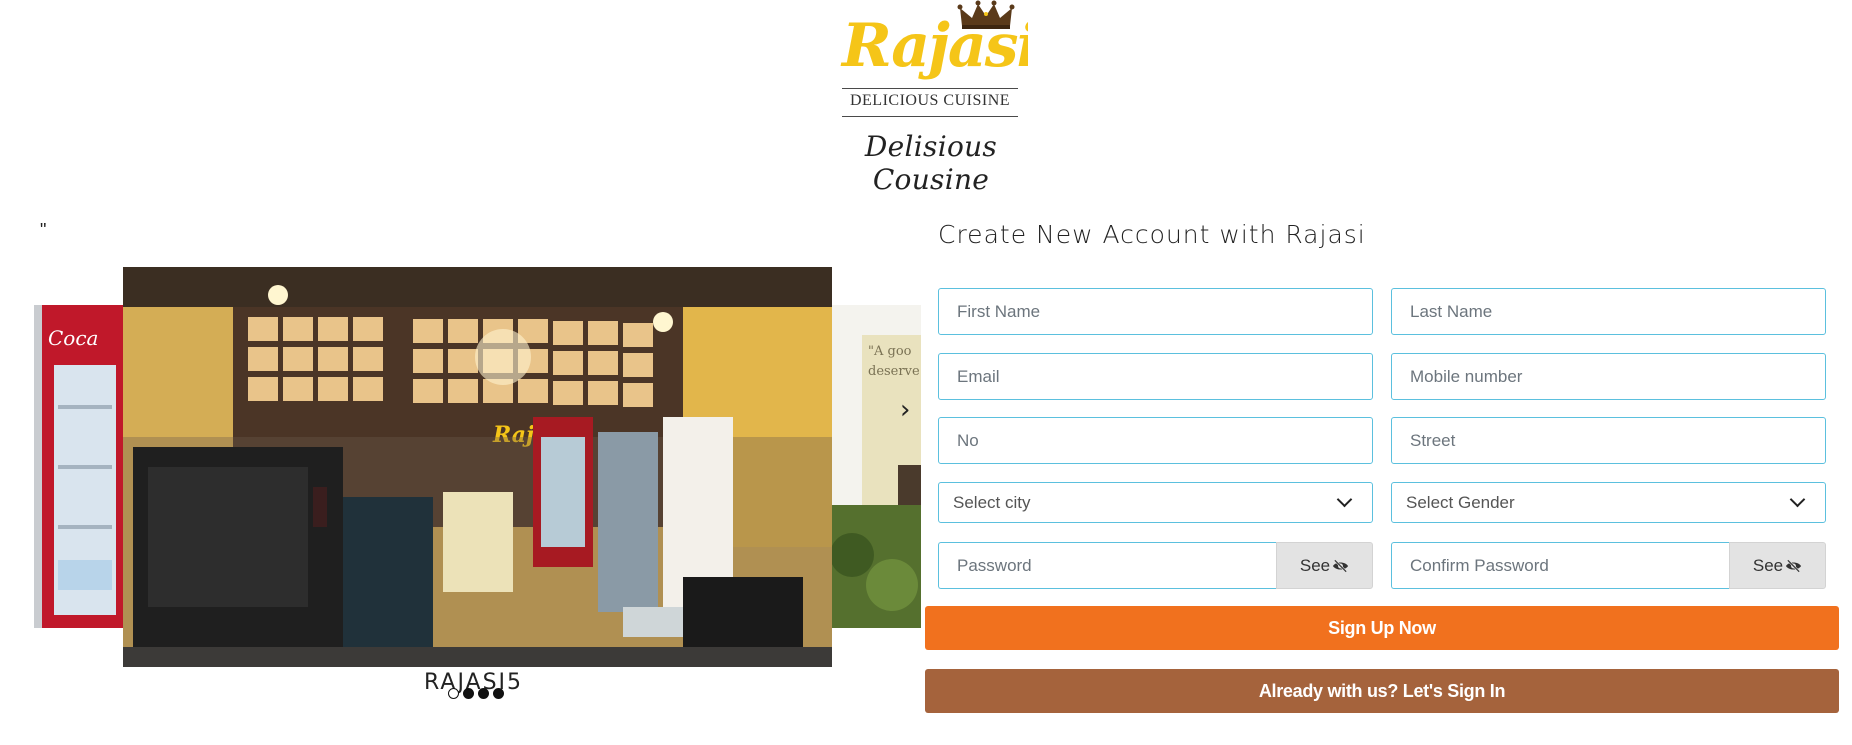 Image resolution: width=1852 pixels, height=745 pixels. I want to click on fridge-image: Coca, so click(78, 466).